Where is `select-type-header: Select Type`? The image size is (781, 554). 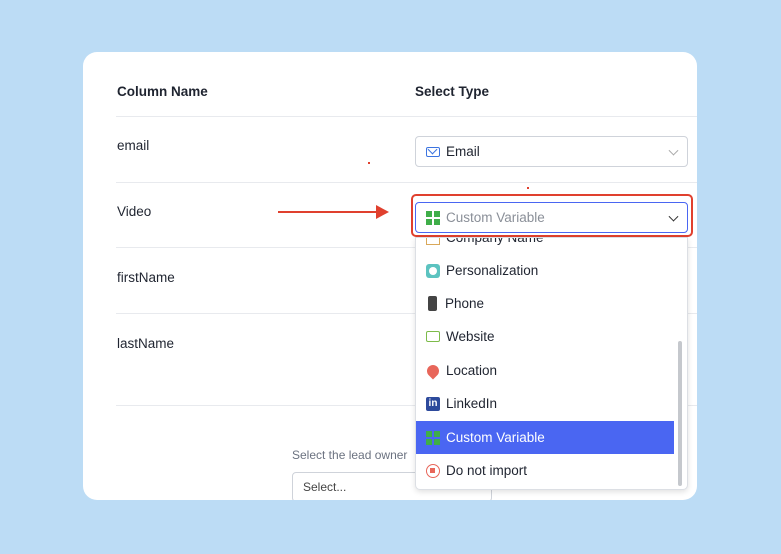 select-type-header: Select Type is located at coordinates (452, 91).